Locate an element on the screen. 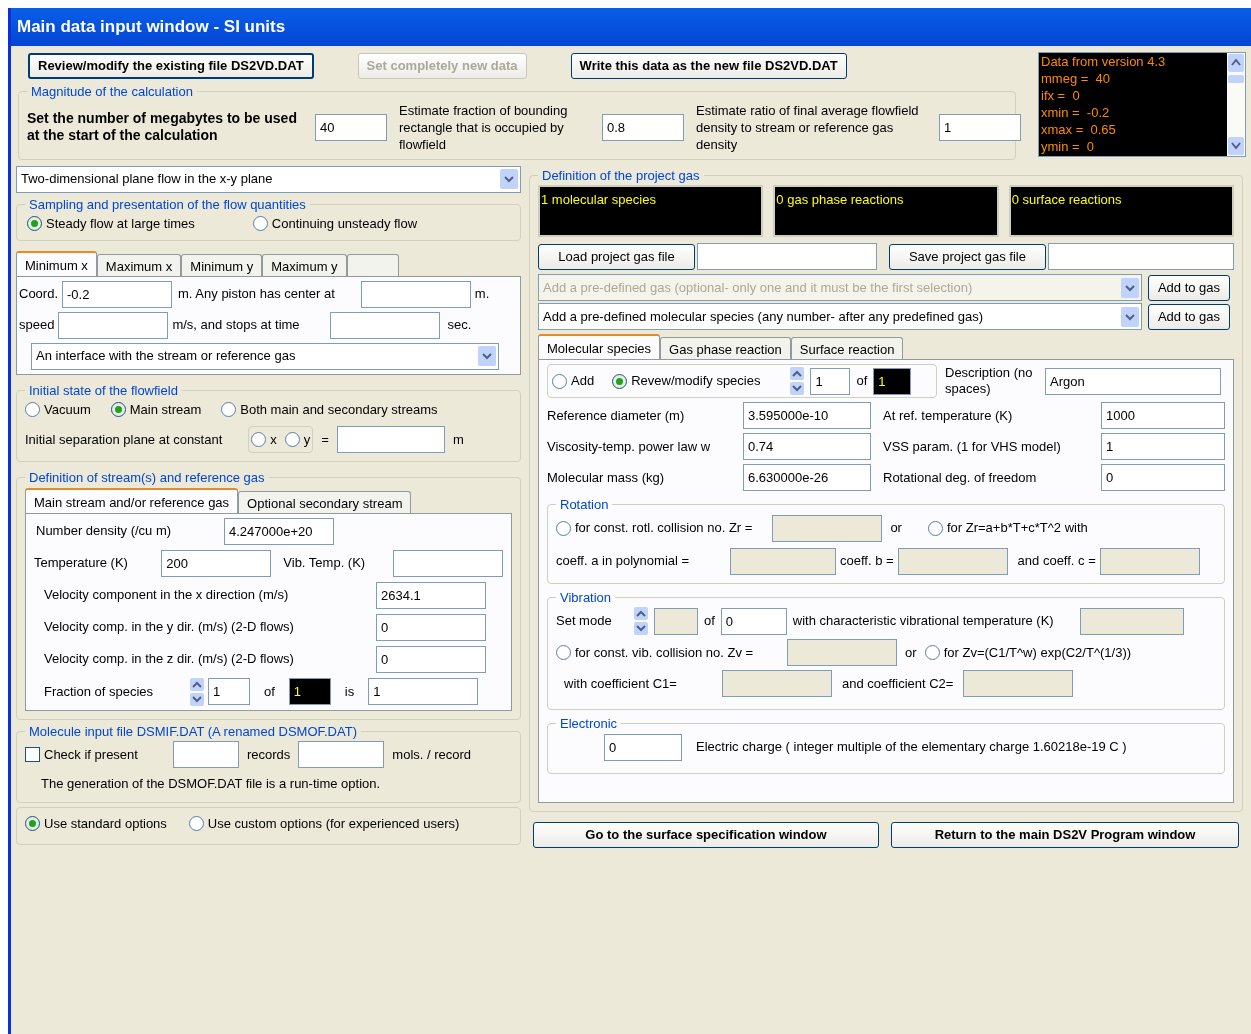 This screenshot has width=1251, height=1034. text-field: 200 is located at coordinates (216, 563).